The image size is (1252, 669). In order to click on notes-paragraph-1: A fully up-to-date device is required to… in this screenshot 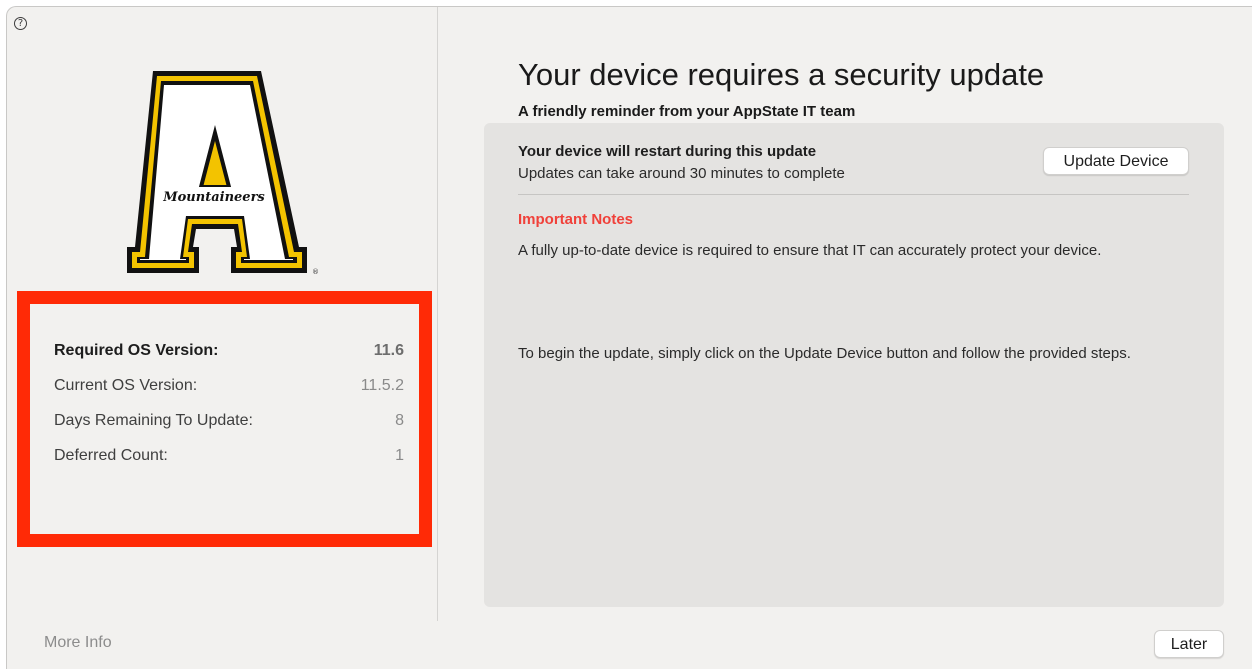, I will do `click(810, 250)`.